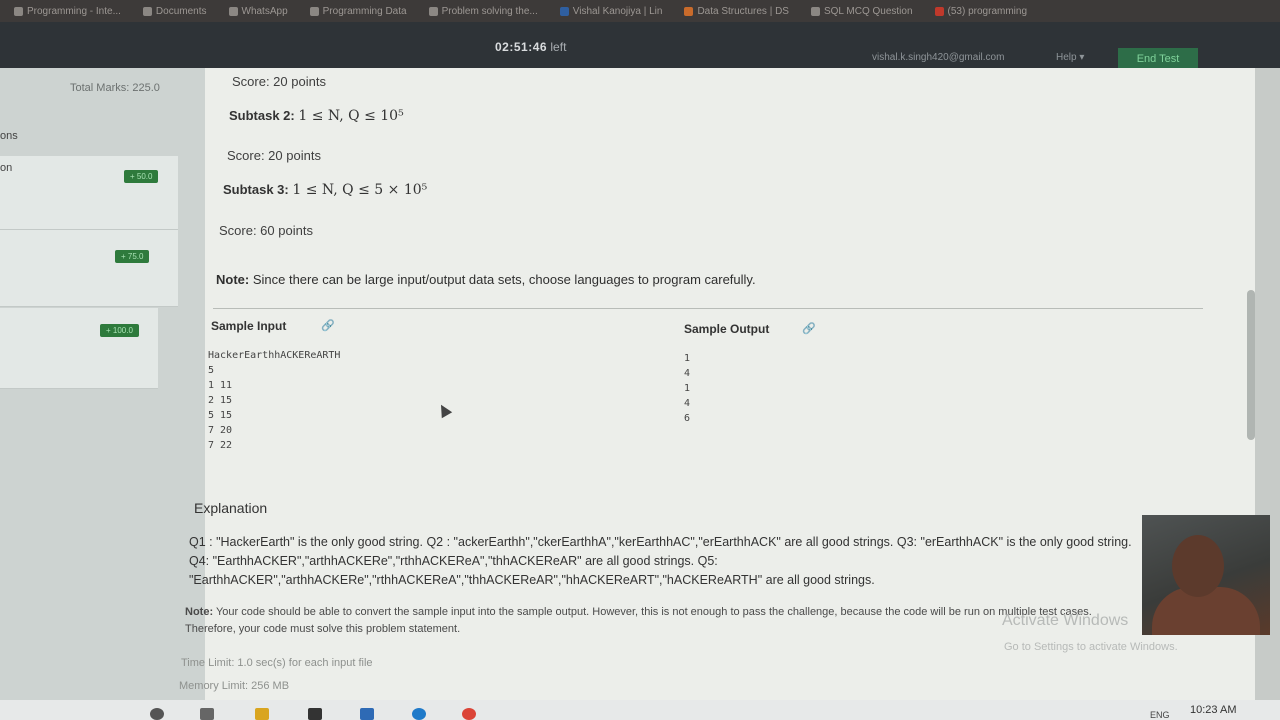 The image size is (1280, 720). I want to click on help-menu: Help ▾, so click(1070, 57).